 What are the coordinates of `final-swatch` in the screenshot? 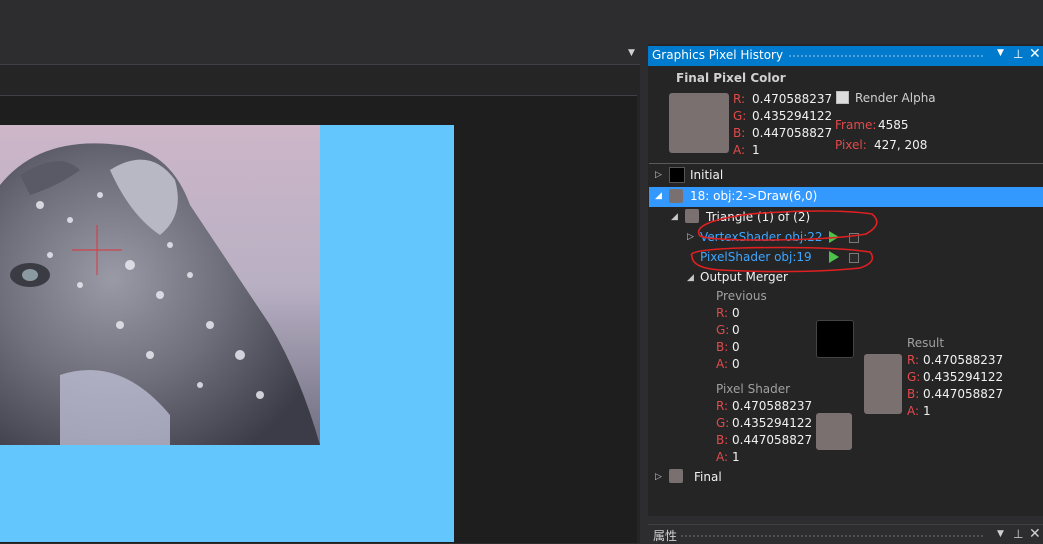 It's located at (676, 476).